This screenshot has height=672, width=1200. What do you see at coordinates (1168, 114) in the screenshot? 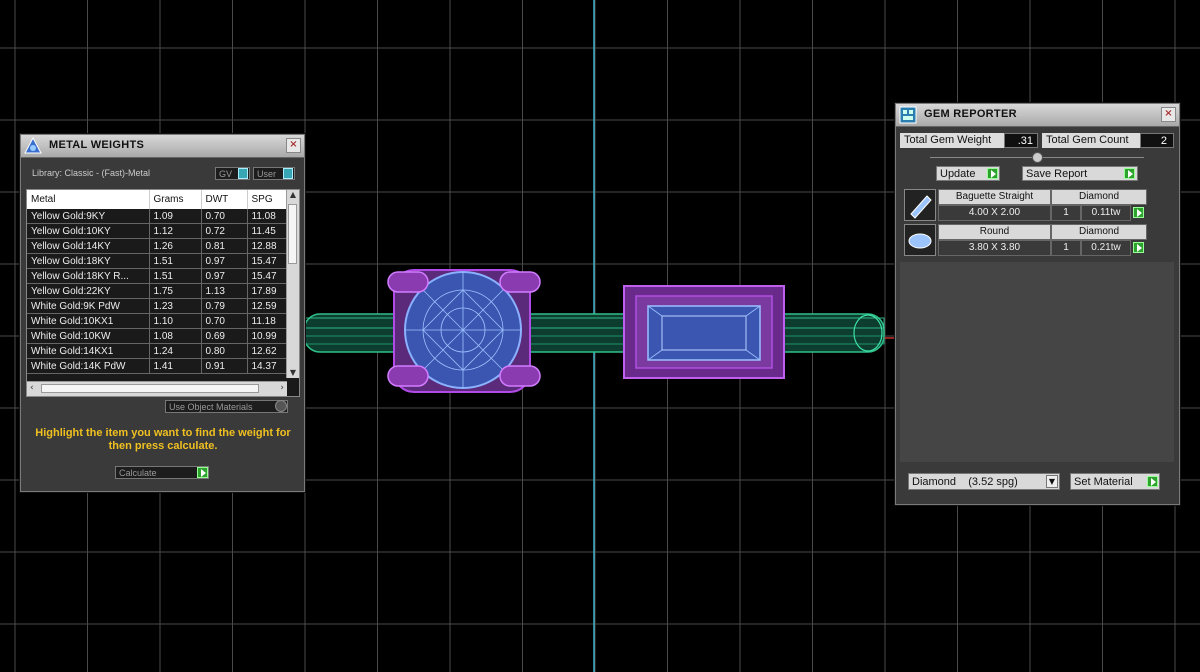
I see `gem-reporter-close-icon: ×` at bounding box center [1168, 114].